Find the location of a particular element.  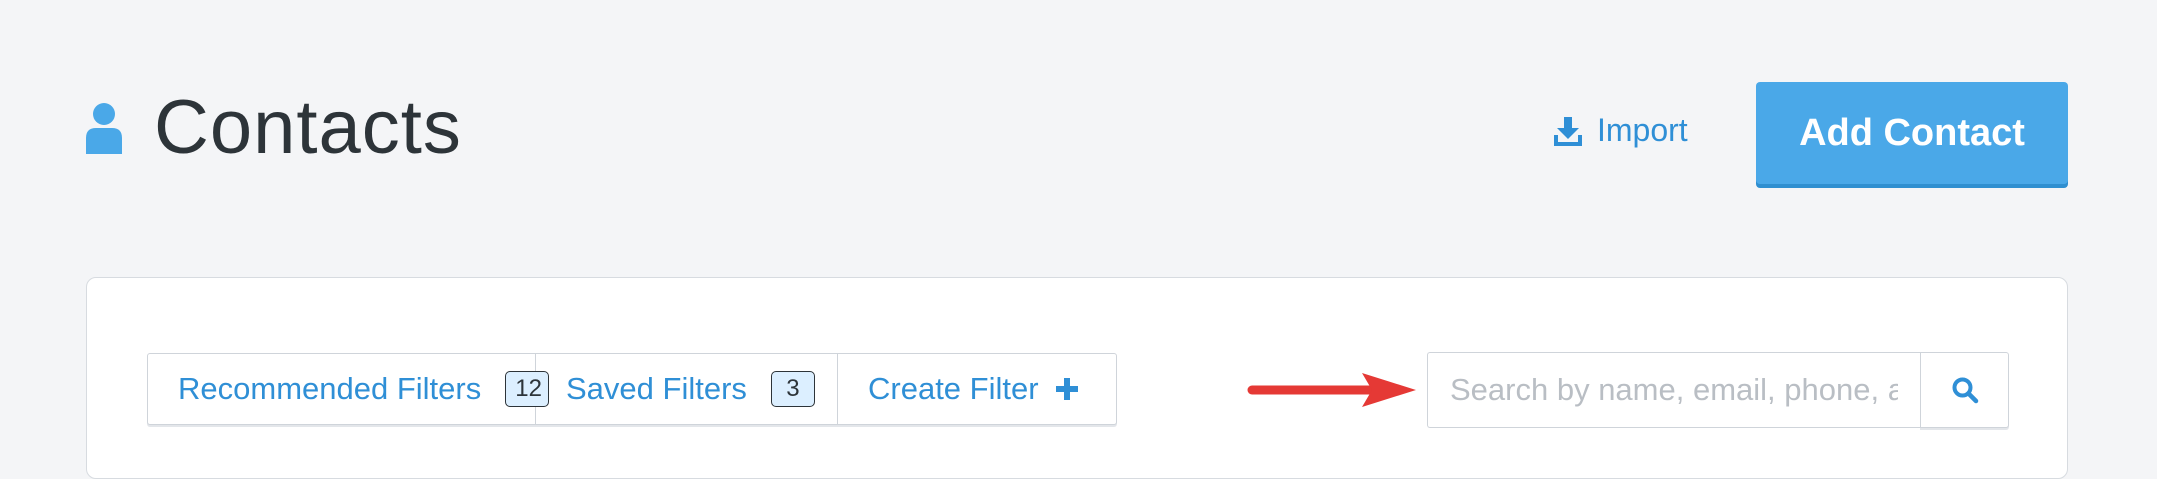

saved-filters-label: Saved Filters is located at coordinates (656, 388).